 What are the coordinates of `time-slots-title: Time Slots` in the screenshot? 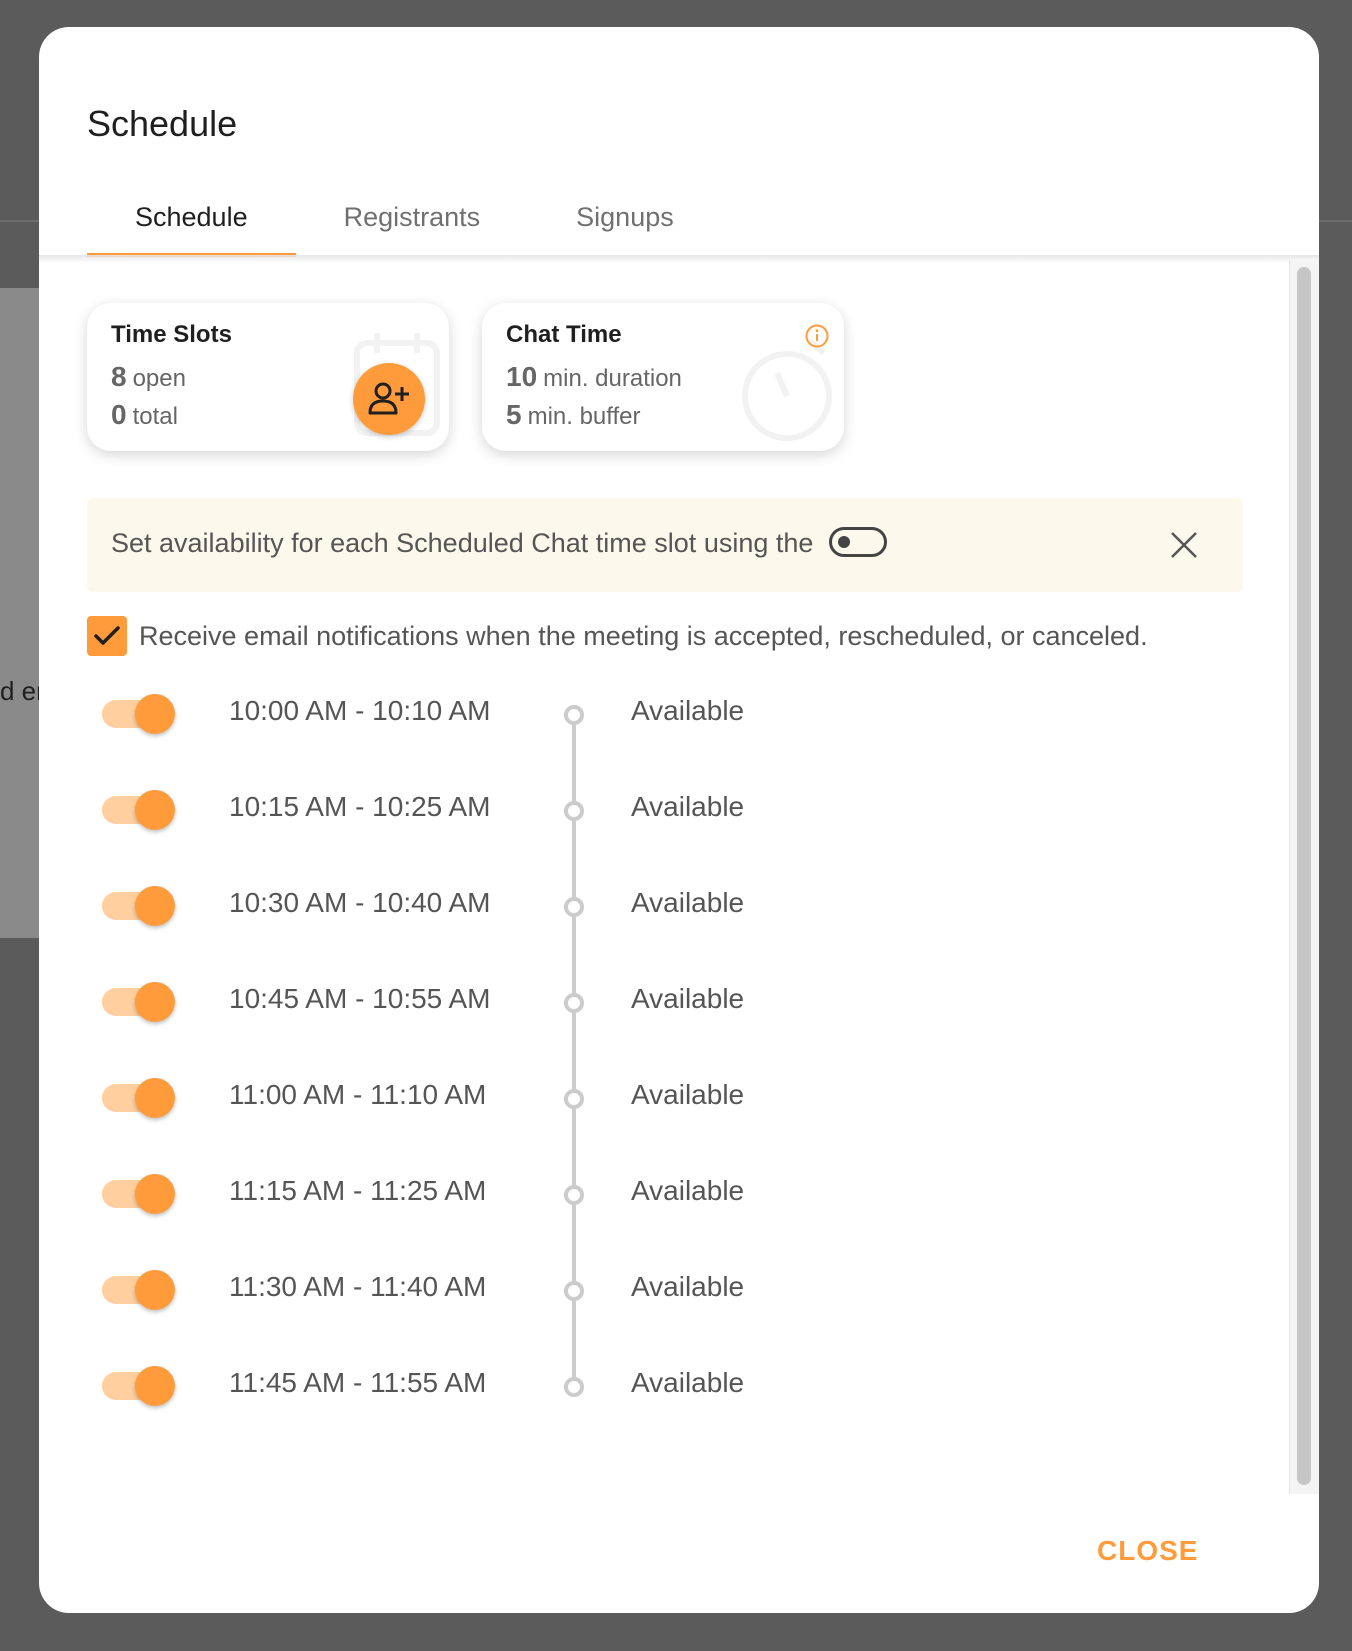 It's located at (171, 334).